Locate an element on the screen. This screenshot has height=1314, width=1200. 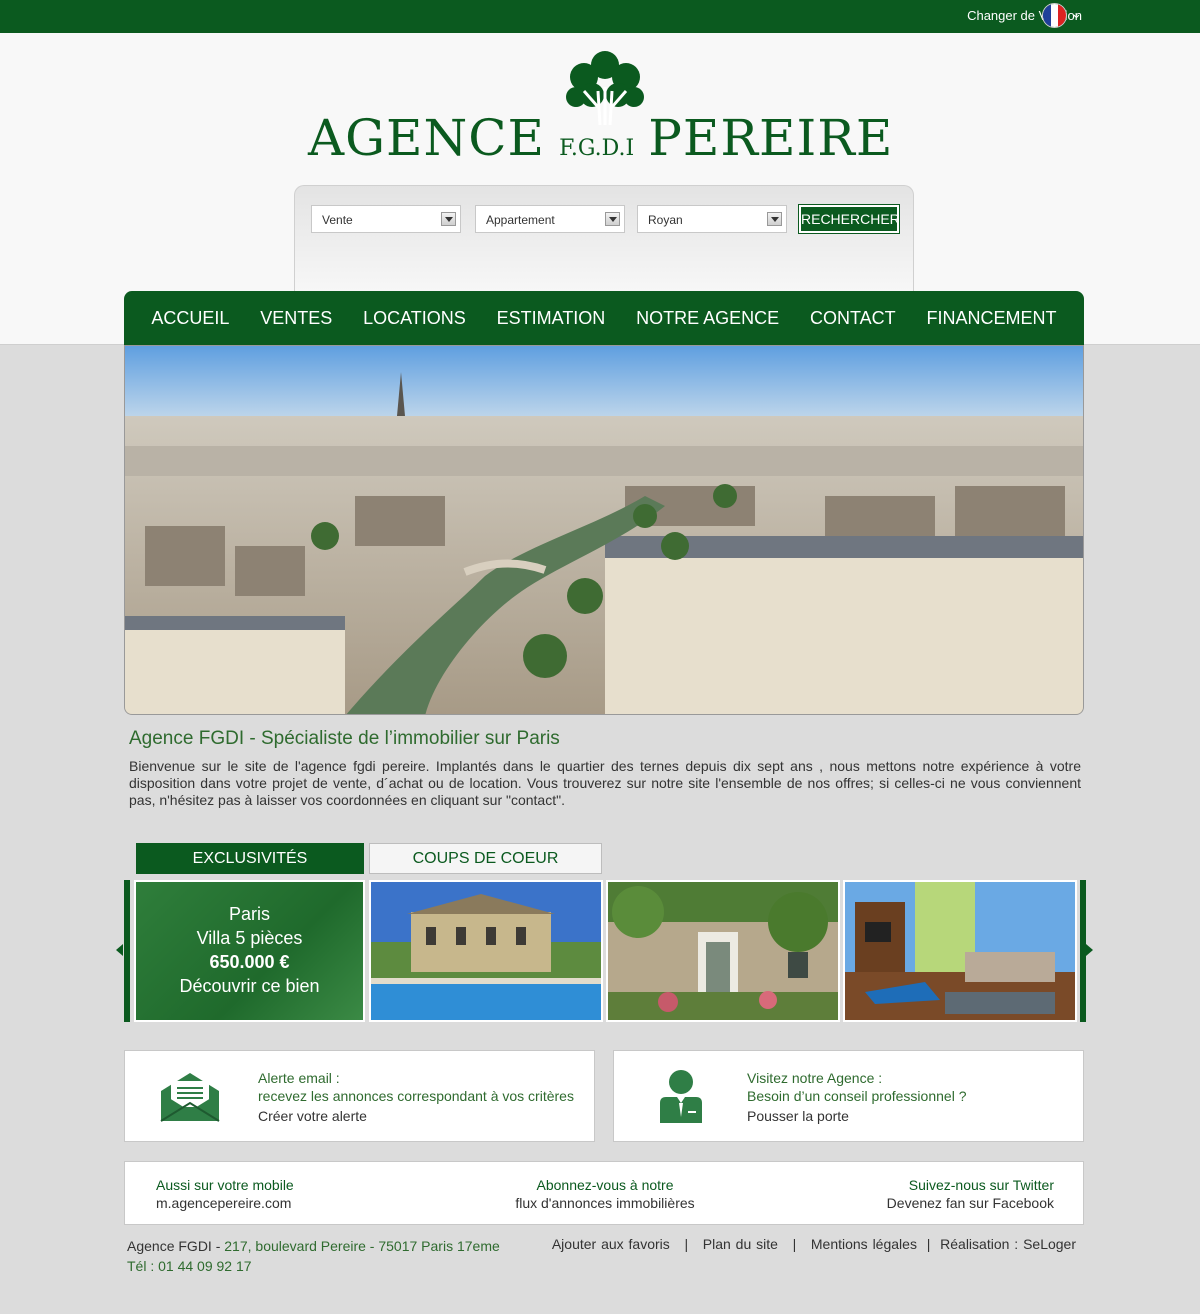
visit-agency-link: Pousser la porte is located at coordinates (798, 1116).